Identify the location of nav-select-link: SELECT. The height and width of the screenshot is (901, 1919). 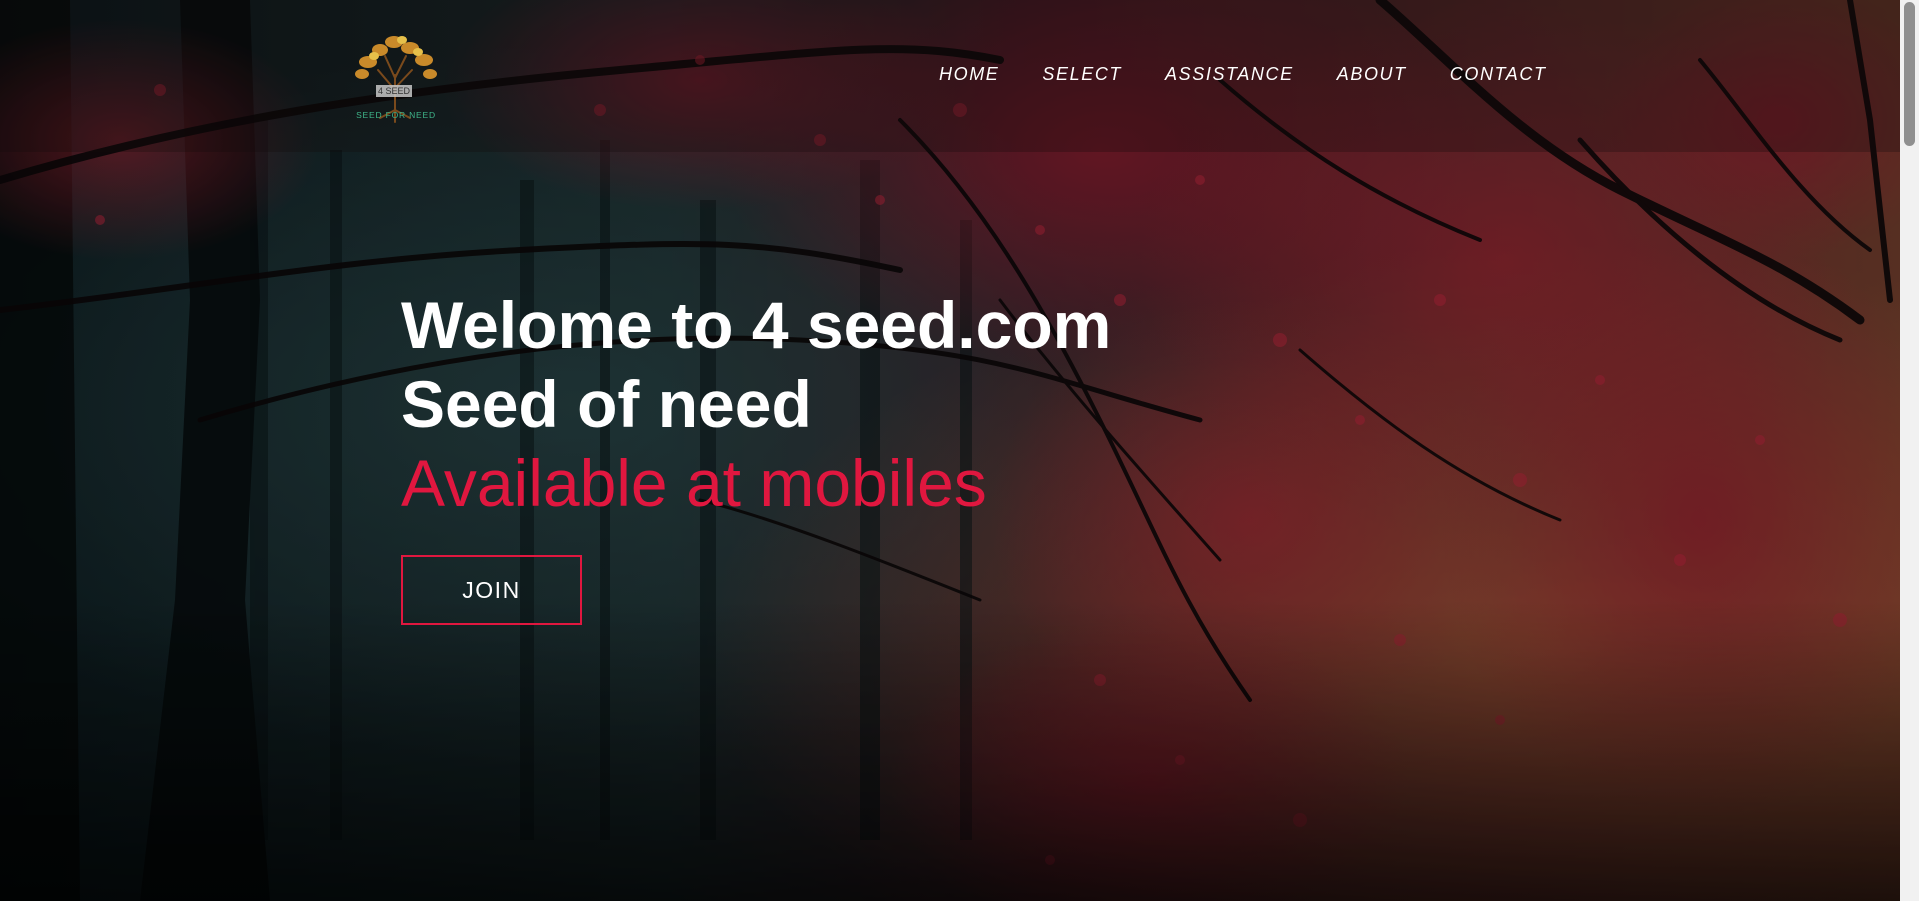
(1082, 74).